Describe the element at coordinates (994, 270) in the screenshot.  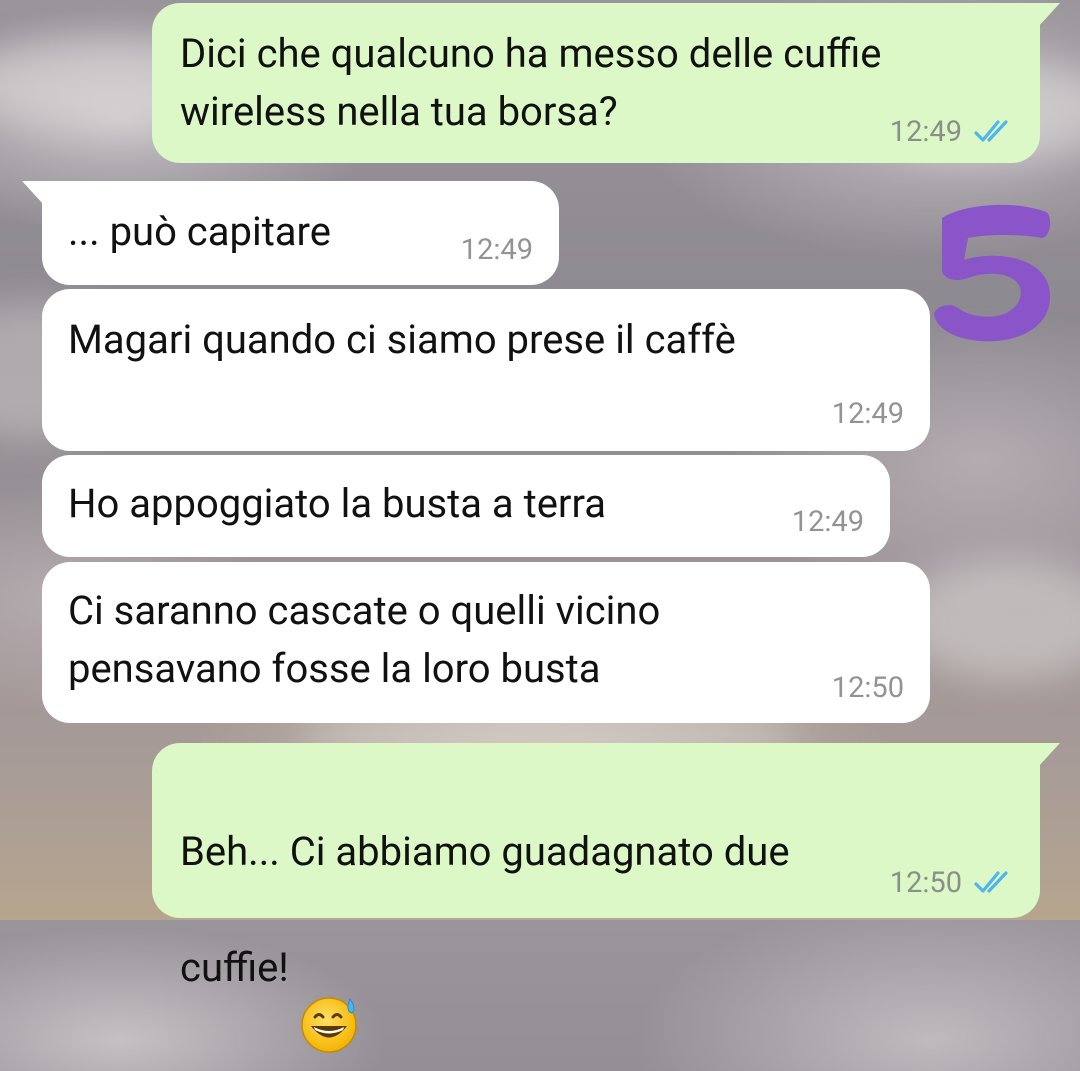
I see `number-five-sticker` at that location.